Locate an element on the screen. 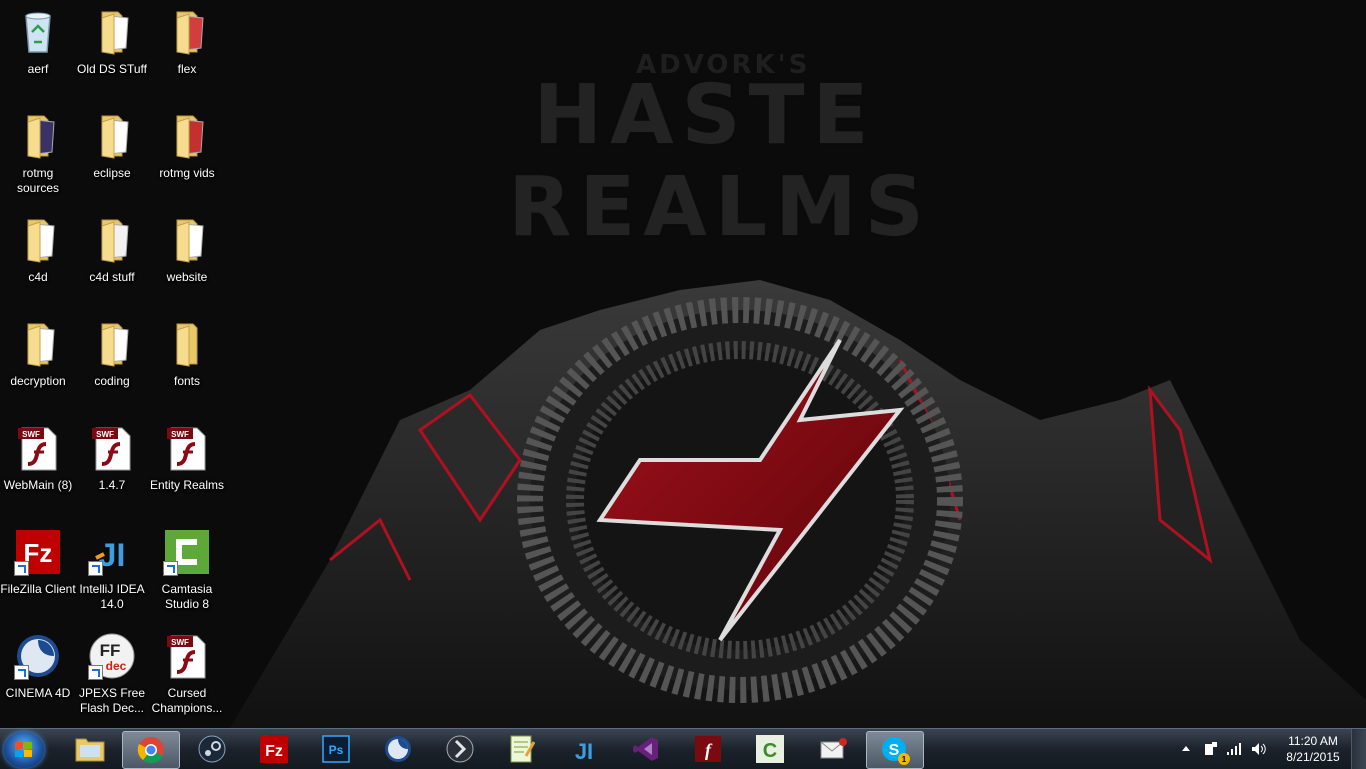  icon-label: 1.4.7 is located at coordinates (112, 485).